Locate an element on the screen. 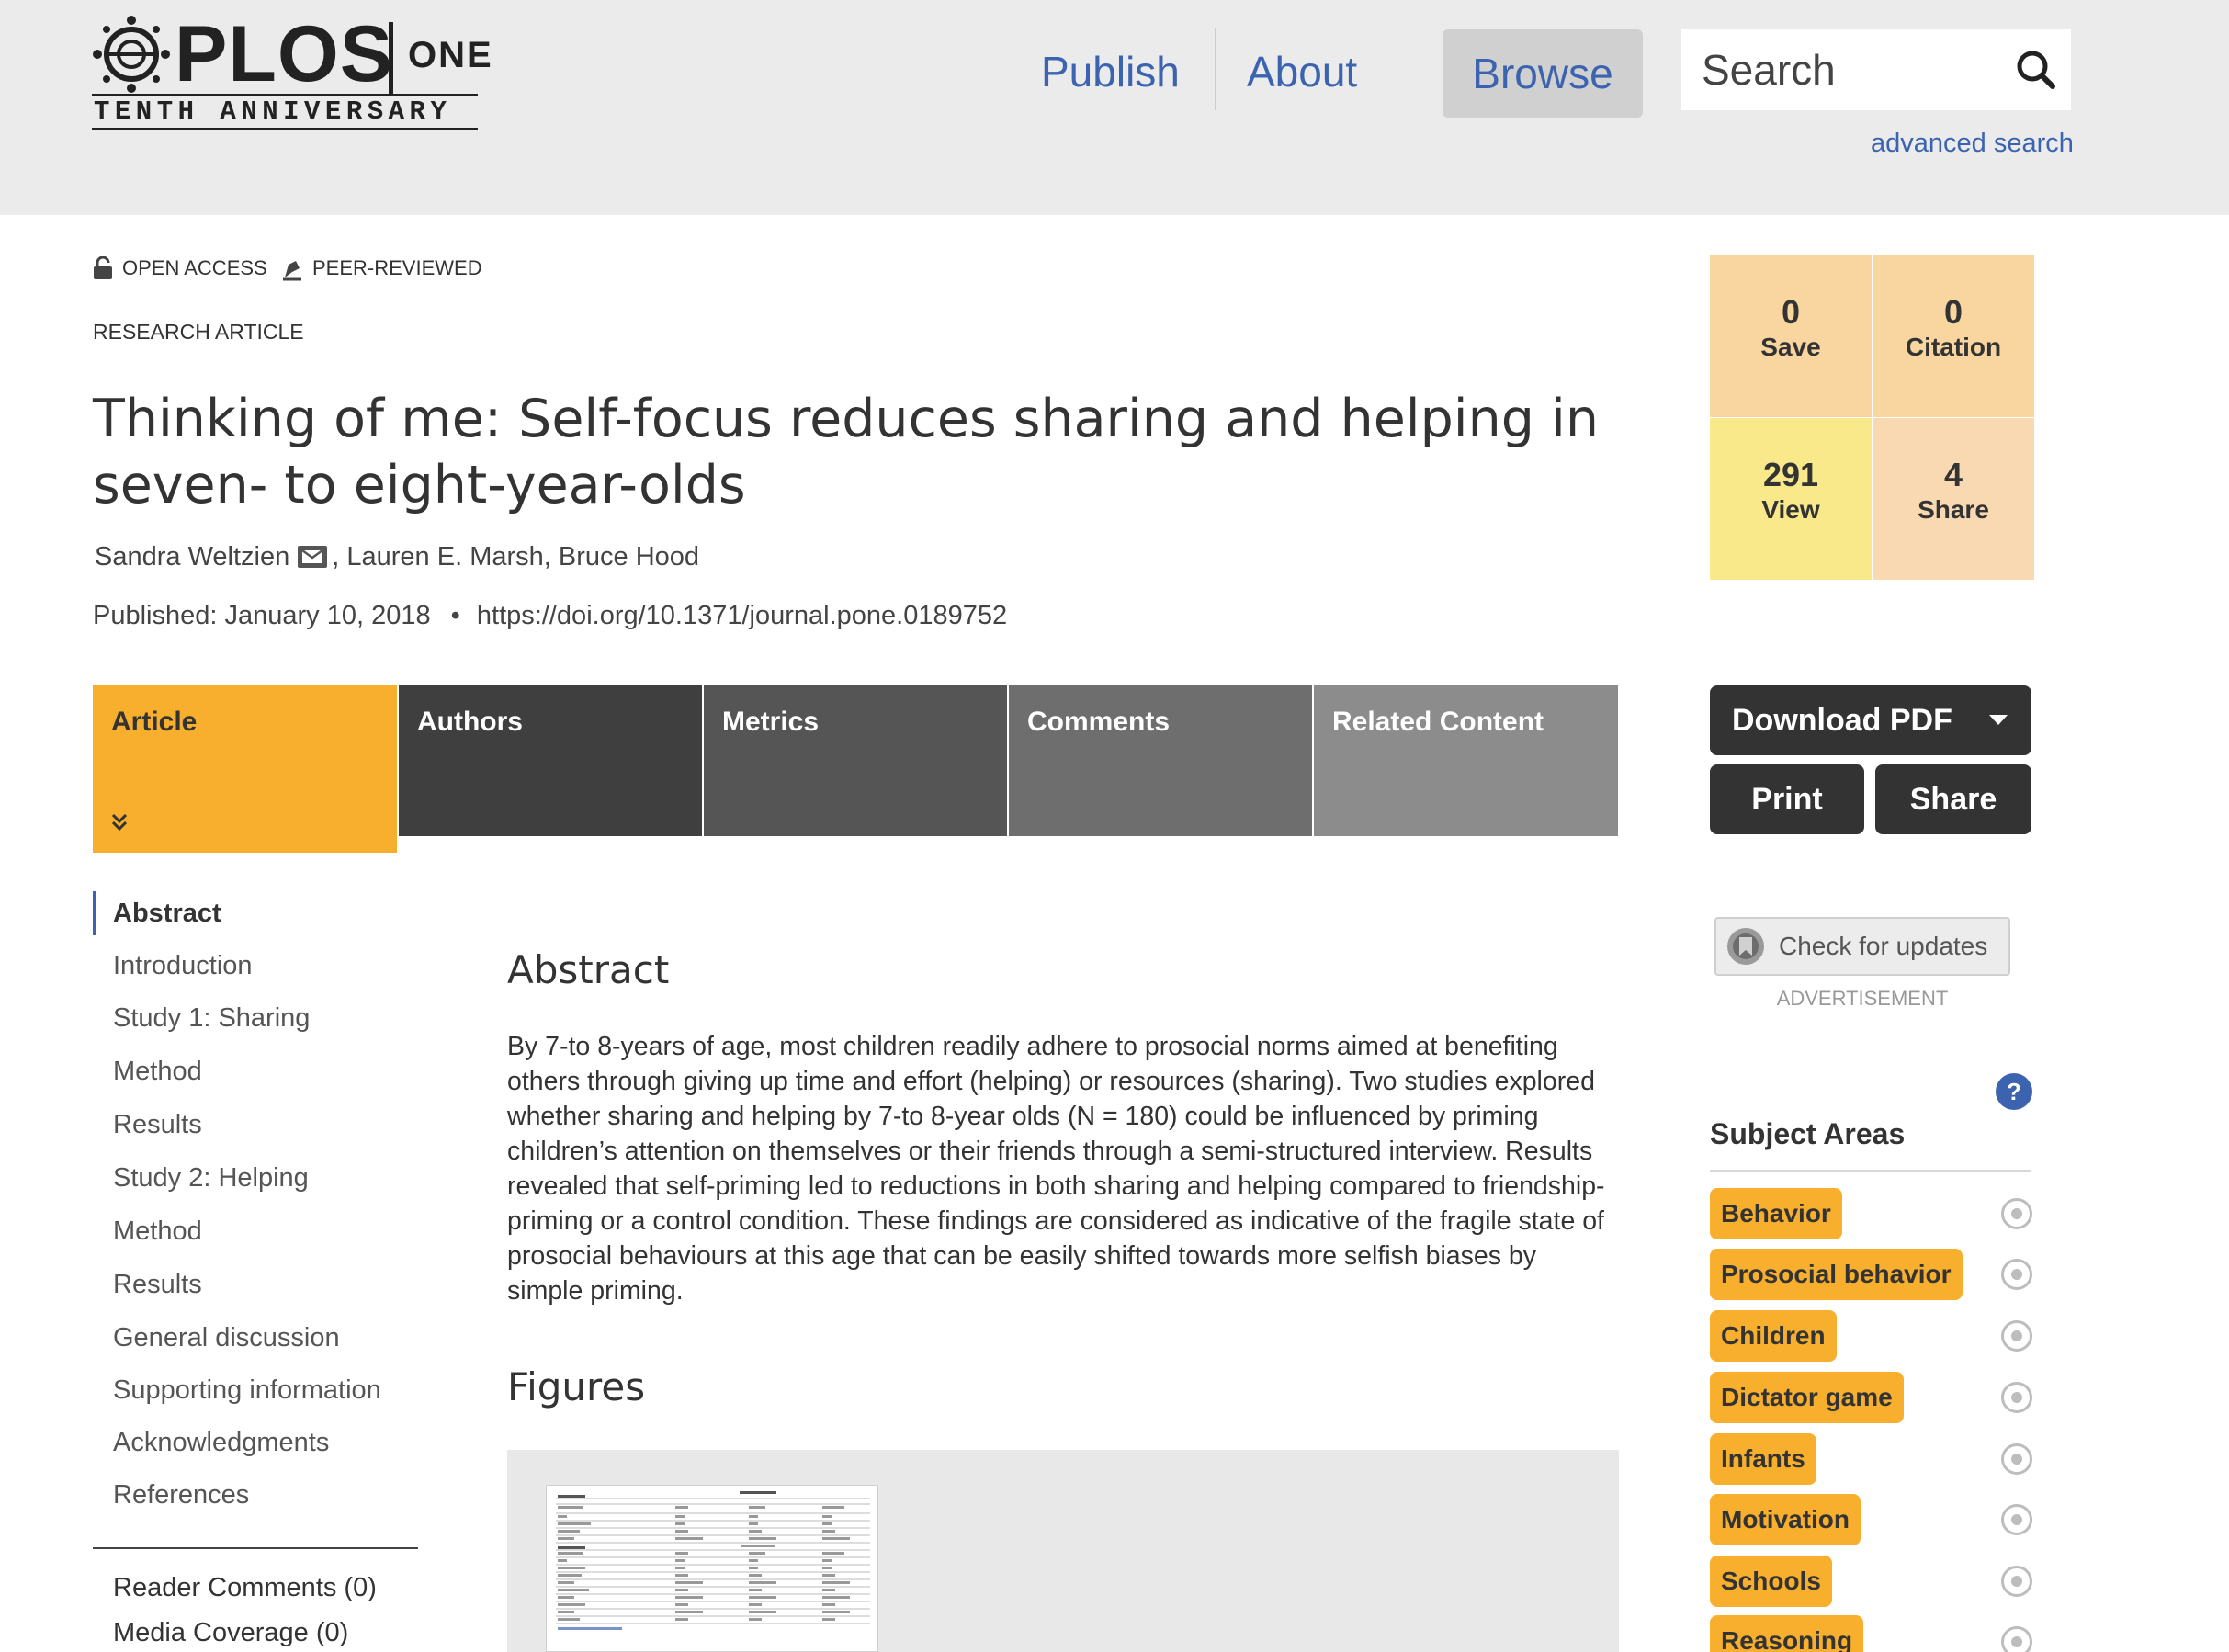 Image resolution: width=2229 pixels, height=1652 pixels. advanced-search-link: advanced search is located at coordinates (1972, 143).